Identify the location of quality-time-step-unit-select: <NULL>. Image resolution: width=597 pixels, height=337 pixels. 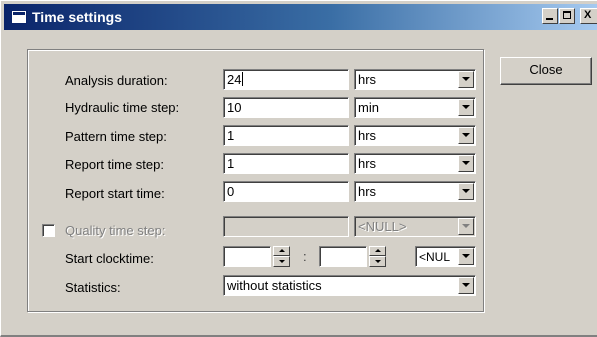
(415, 226).